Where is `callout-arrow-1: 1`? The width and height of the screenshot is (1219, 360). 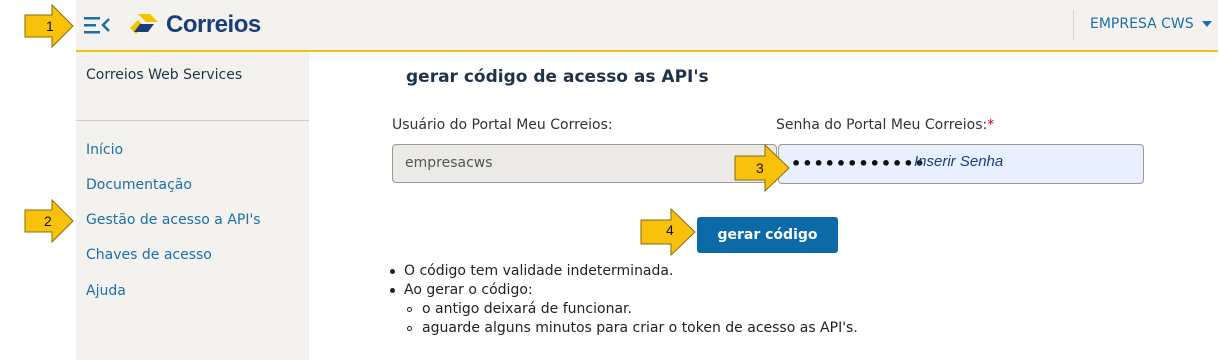 callout-arrow-1: 1 is located at coordinates (49, 26).